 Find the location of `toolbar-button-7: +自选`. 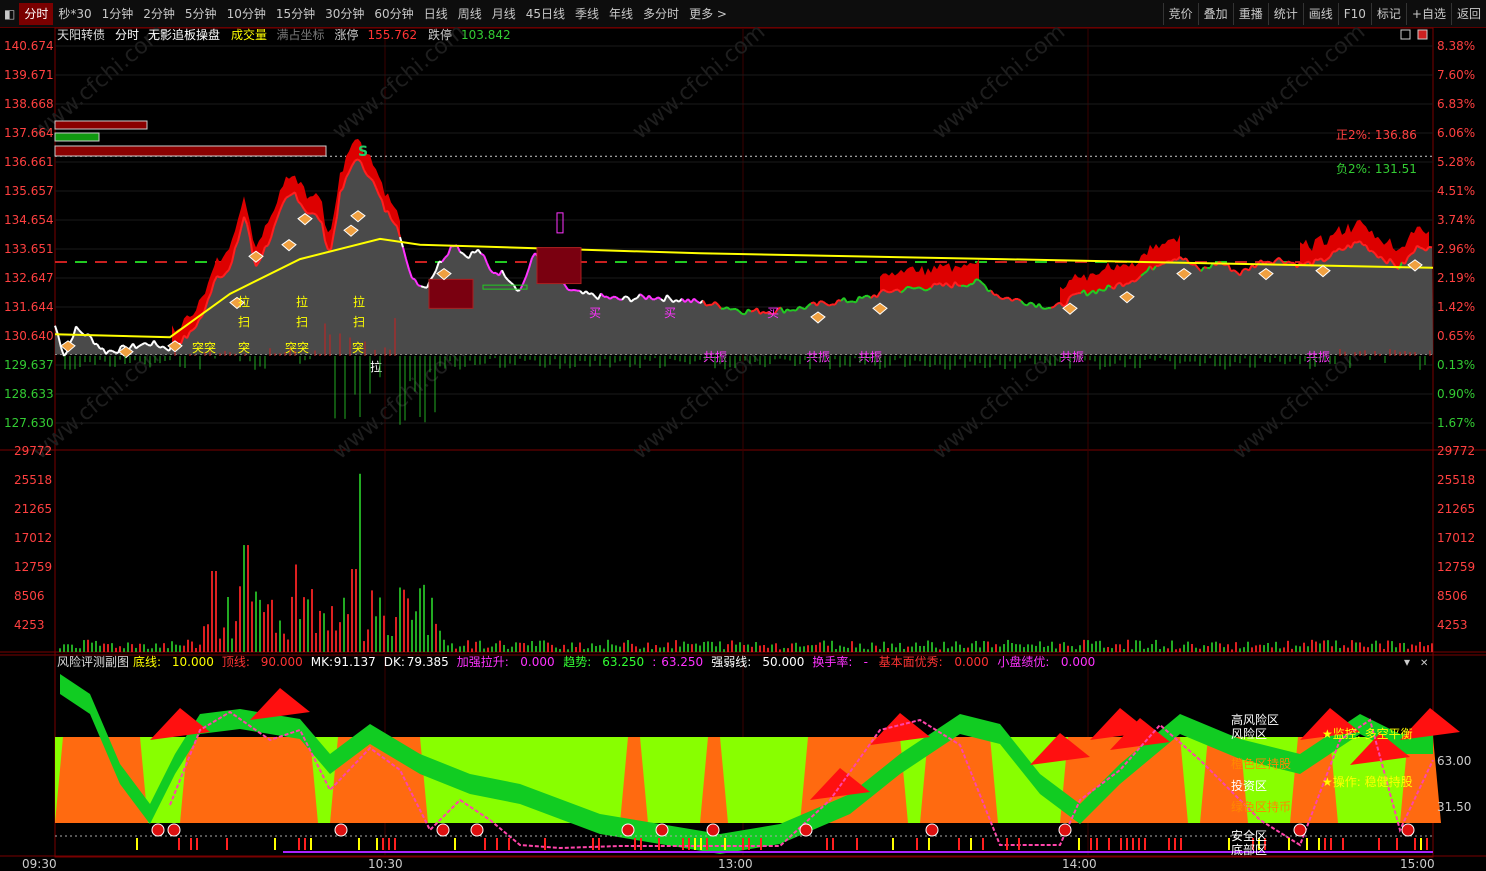

toolbar-button-7: +自选 is located at coordinates (1428, 13).